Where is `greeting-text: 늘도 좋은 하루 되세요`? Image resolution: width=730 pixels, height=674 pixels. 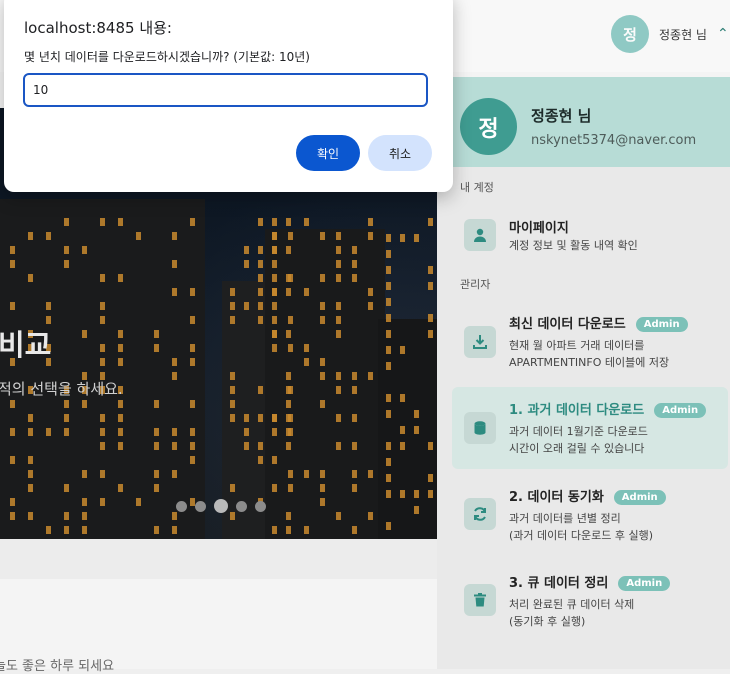 greeting-text: 늘도 좋은 하루 되세요 is located at coordinates (57, 666).